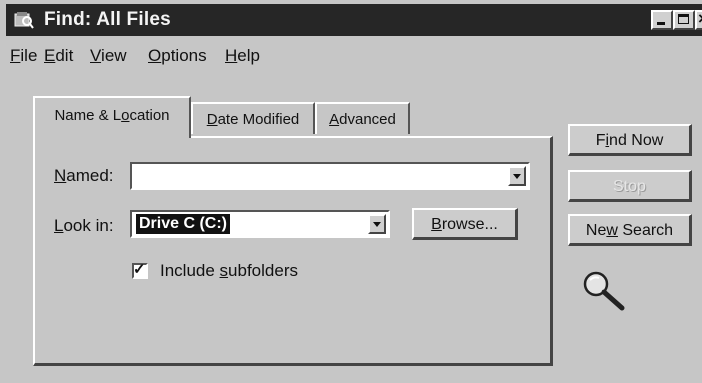 This screenshot has width=702, height=383. What do you see at coordinates (604, 291) in the screenshot?
I see `magnifier-icon` at bounding box center [604, 291].